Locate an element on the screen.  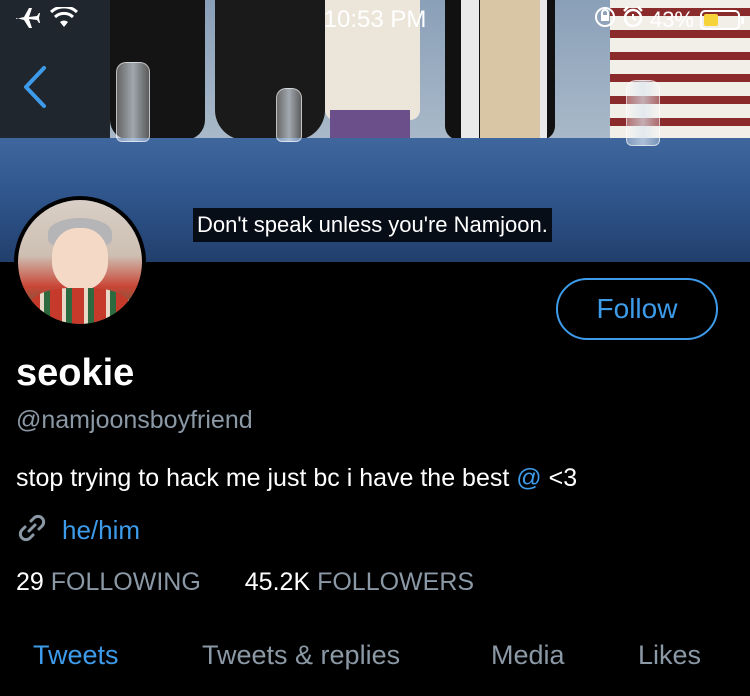
status-bar: 10:53 PM 43% is located at coordinates (375, 20).